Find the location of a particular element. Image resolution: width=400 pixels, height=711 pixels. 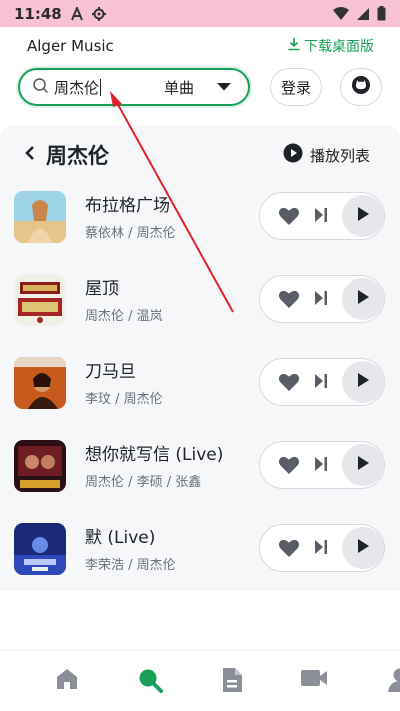

results-title: 周杰伦 is located at coordinates (77, 156).